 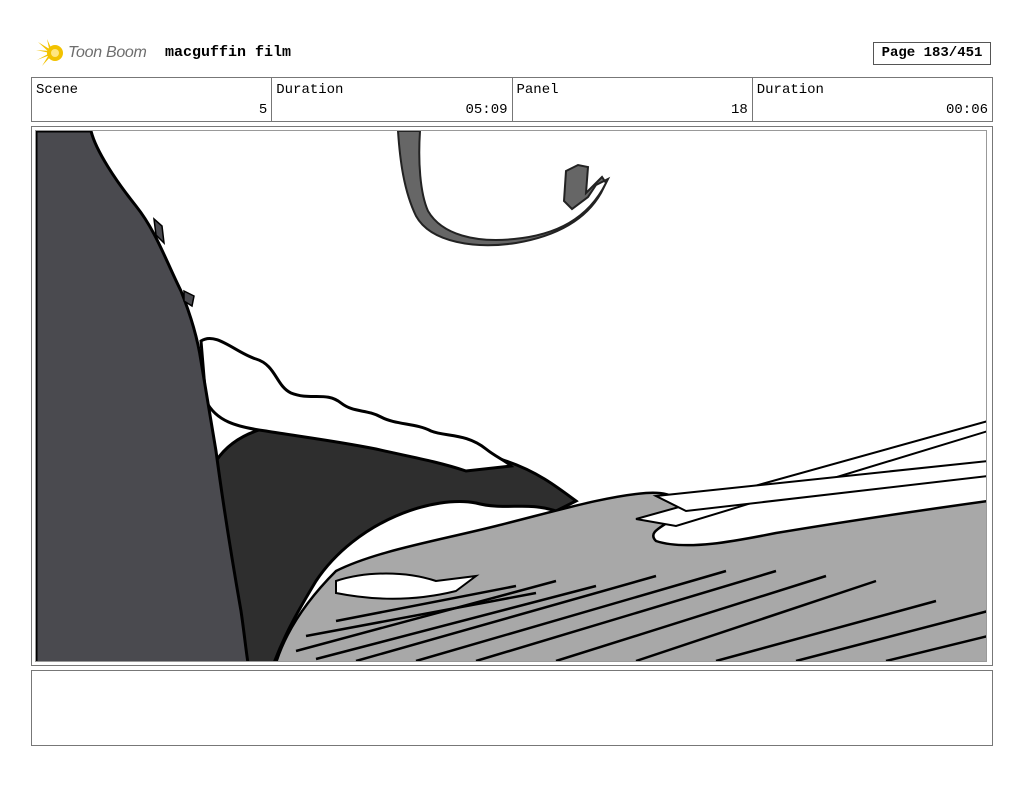 I want to click on scene-duration-value: 05:09, so click(x=486, y=110).